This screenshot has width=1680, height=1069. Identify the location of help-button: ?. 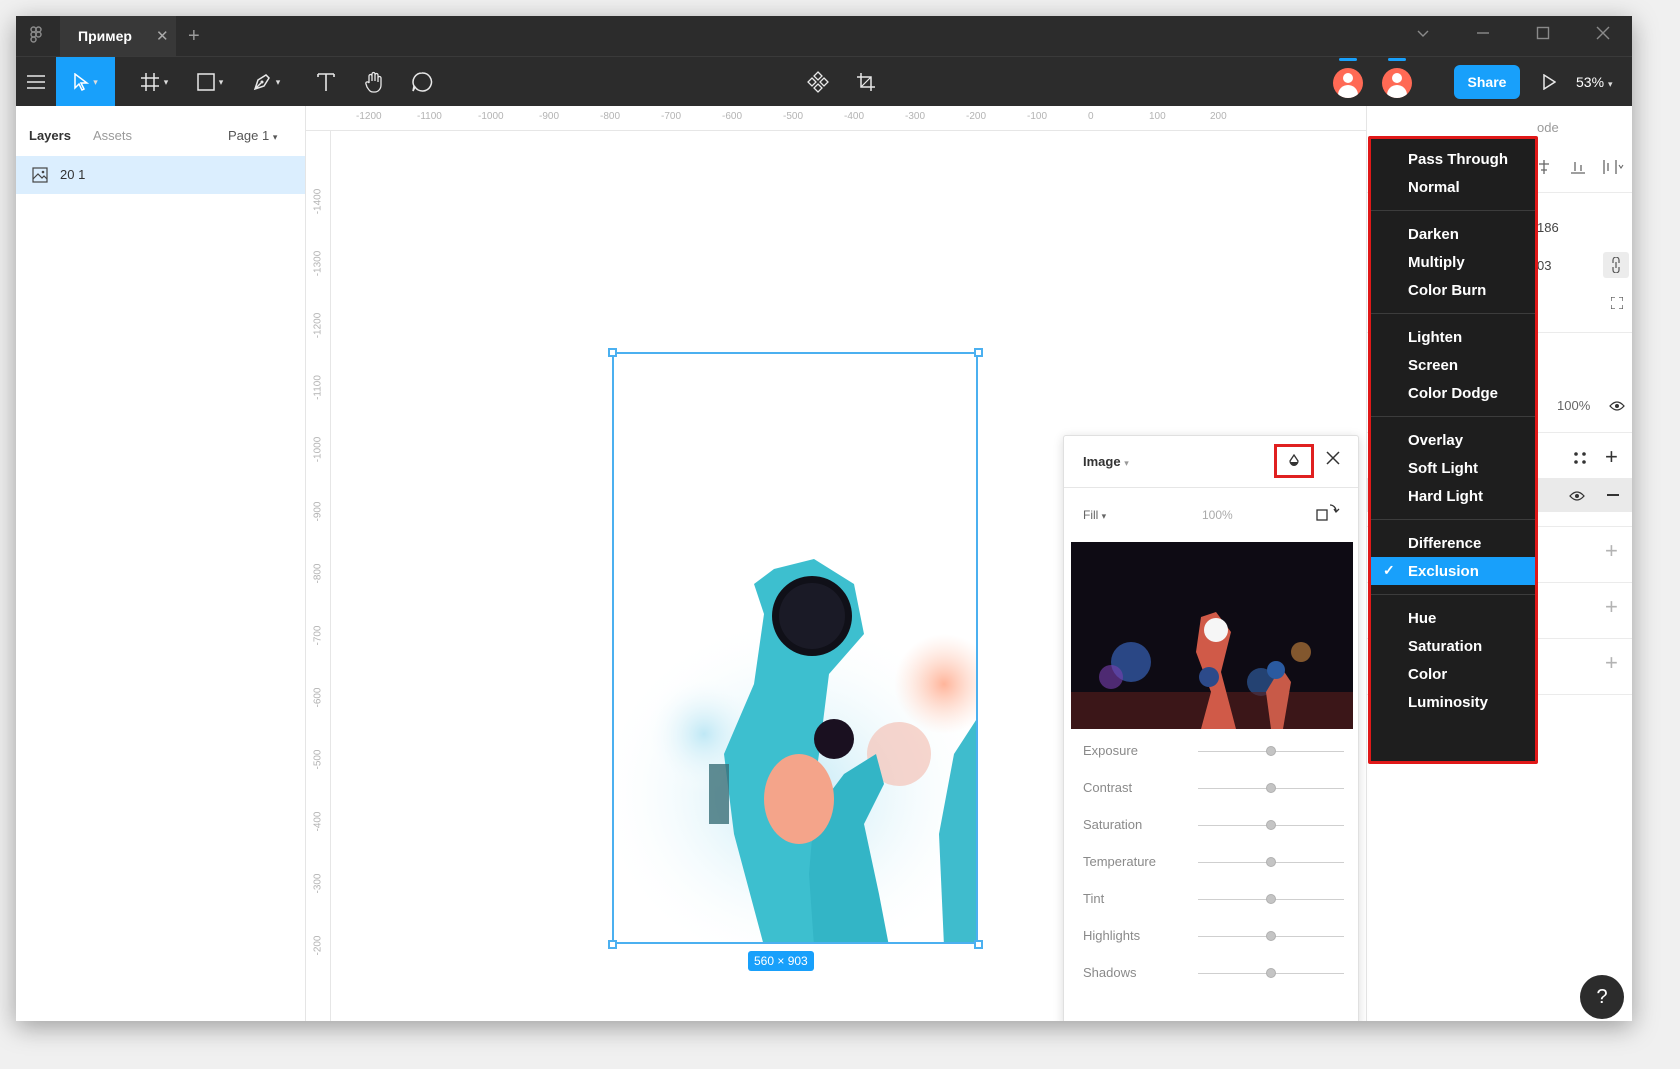
(1602, 997).